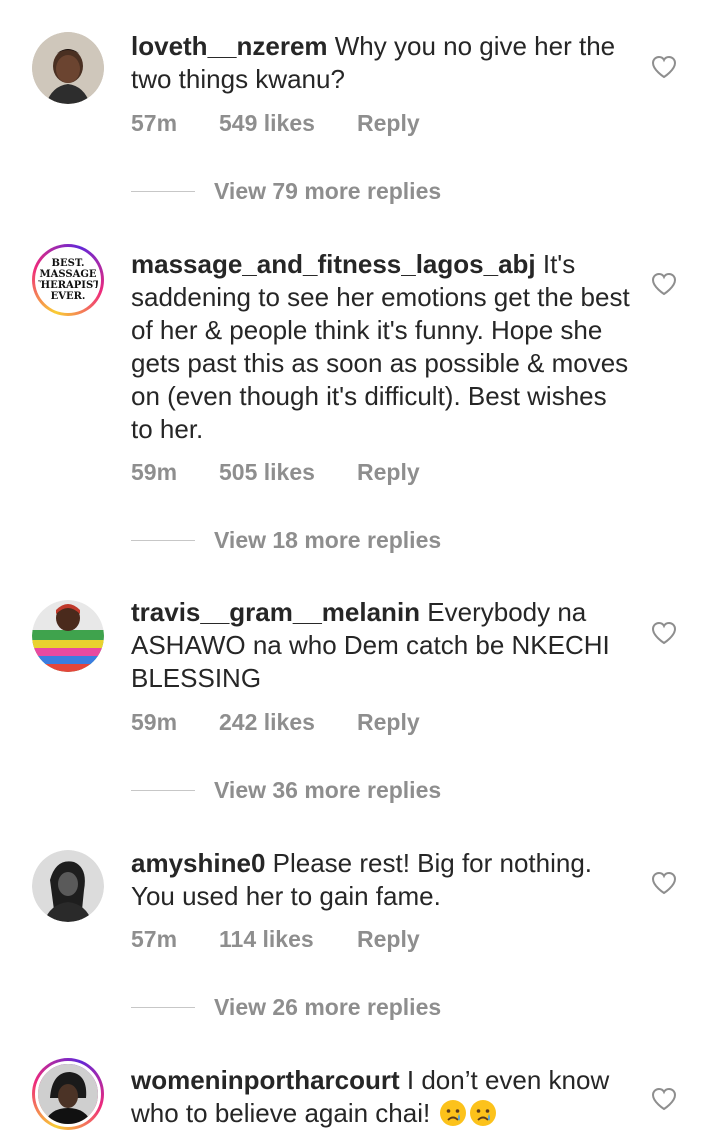 The height and width of the screenshot is (1136, 720). What do you see at coordinates (198, 863) in the screenshot?
I see `comment-username: amyshine0` at bounding box center [198, 863].